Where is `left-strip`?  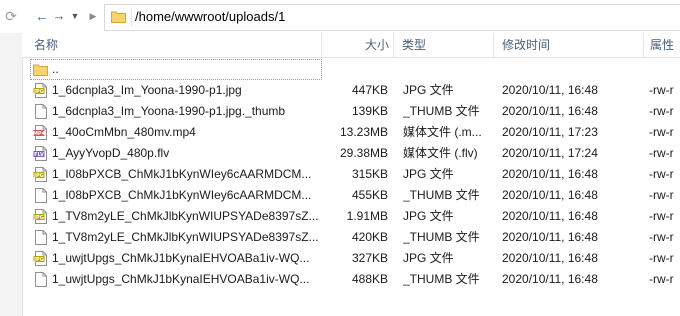 left-strip is located at coordinates (11, 158).